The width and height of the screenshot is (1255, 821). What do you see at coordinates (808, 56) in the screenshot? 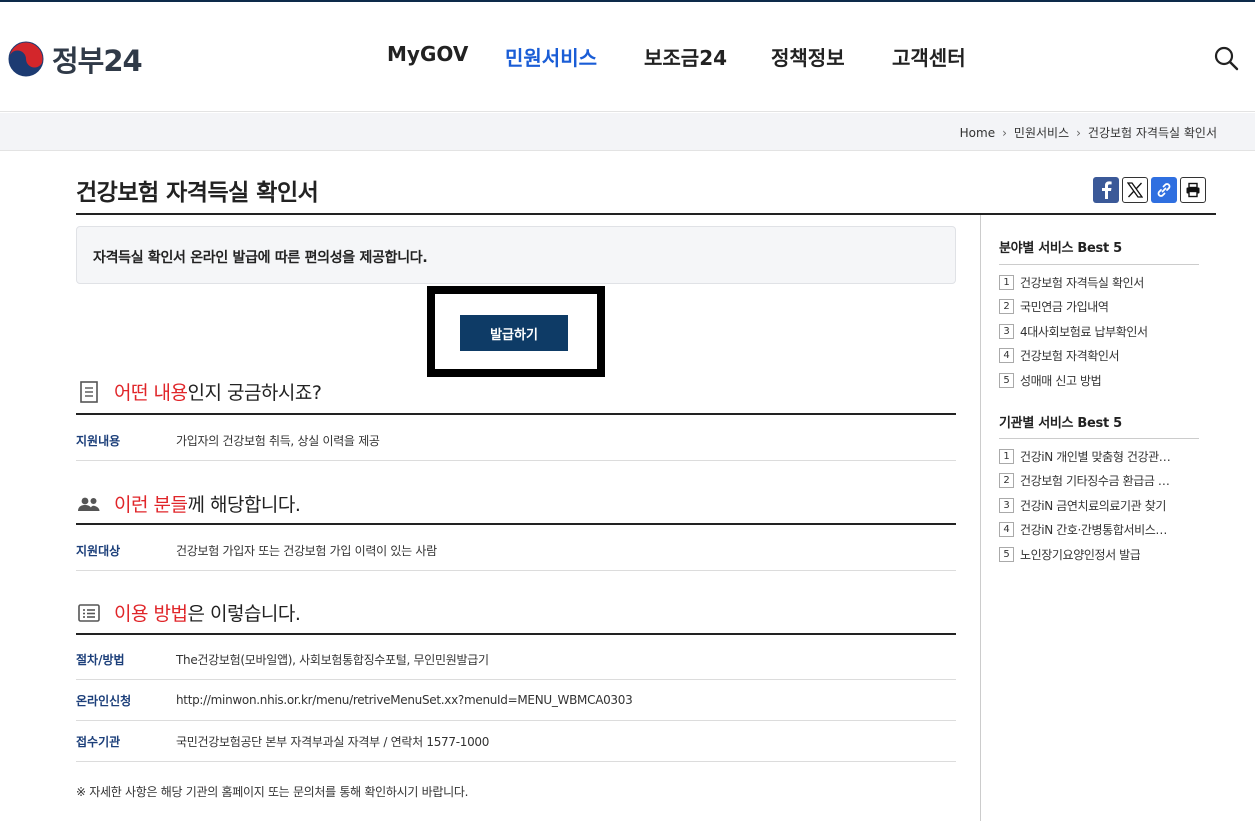
I see `nav-policy-info: 정책정보` at bounding box center [808, 56].